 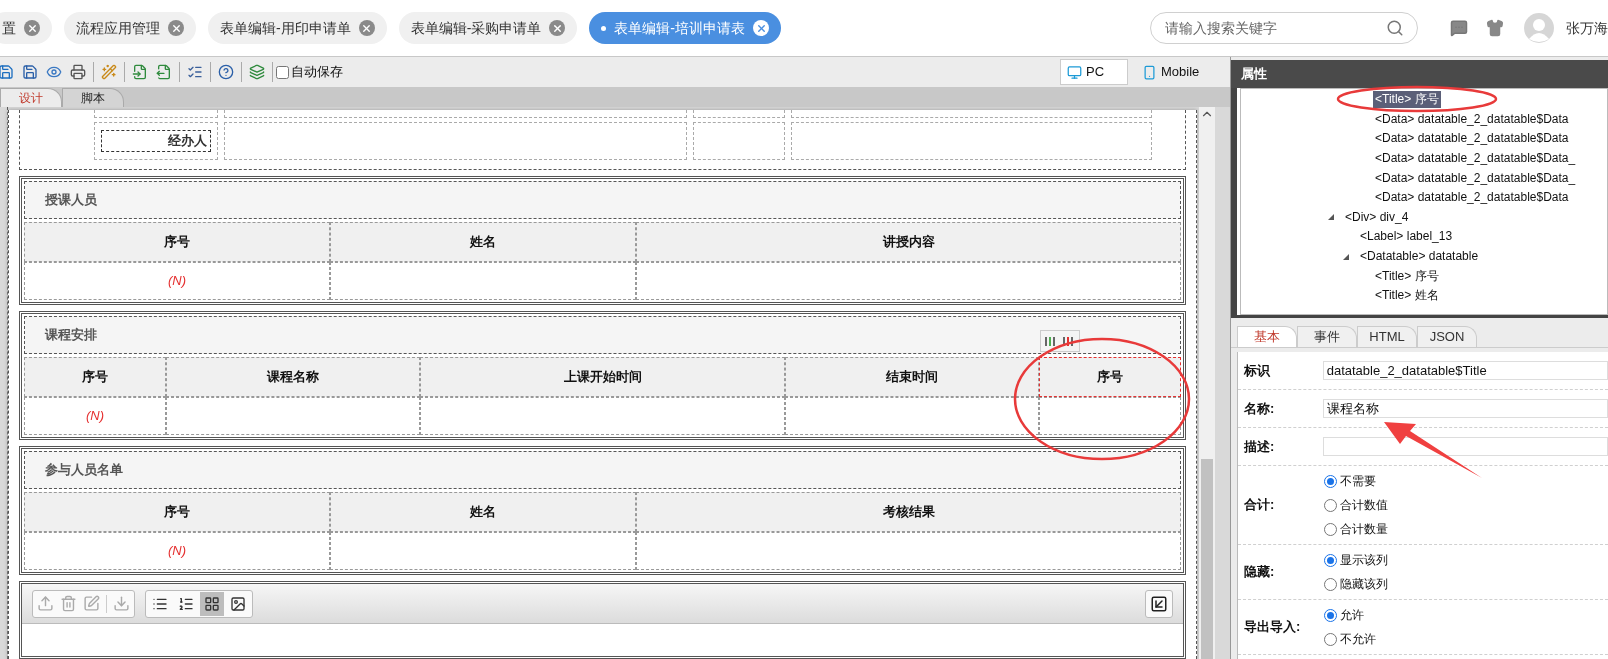 I want to click on tab: 置, so click(x=26, y=28).